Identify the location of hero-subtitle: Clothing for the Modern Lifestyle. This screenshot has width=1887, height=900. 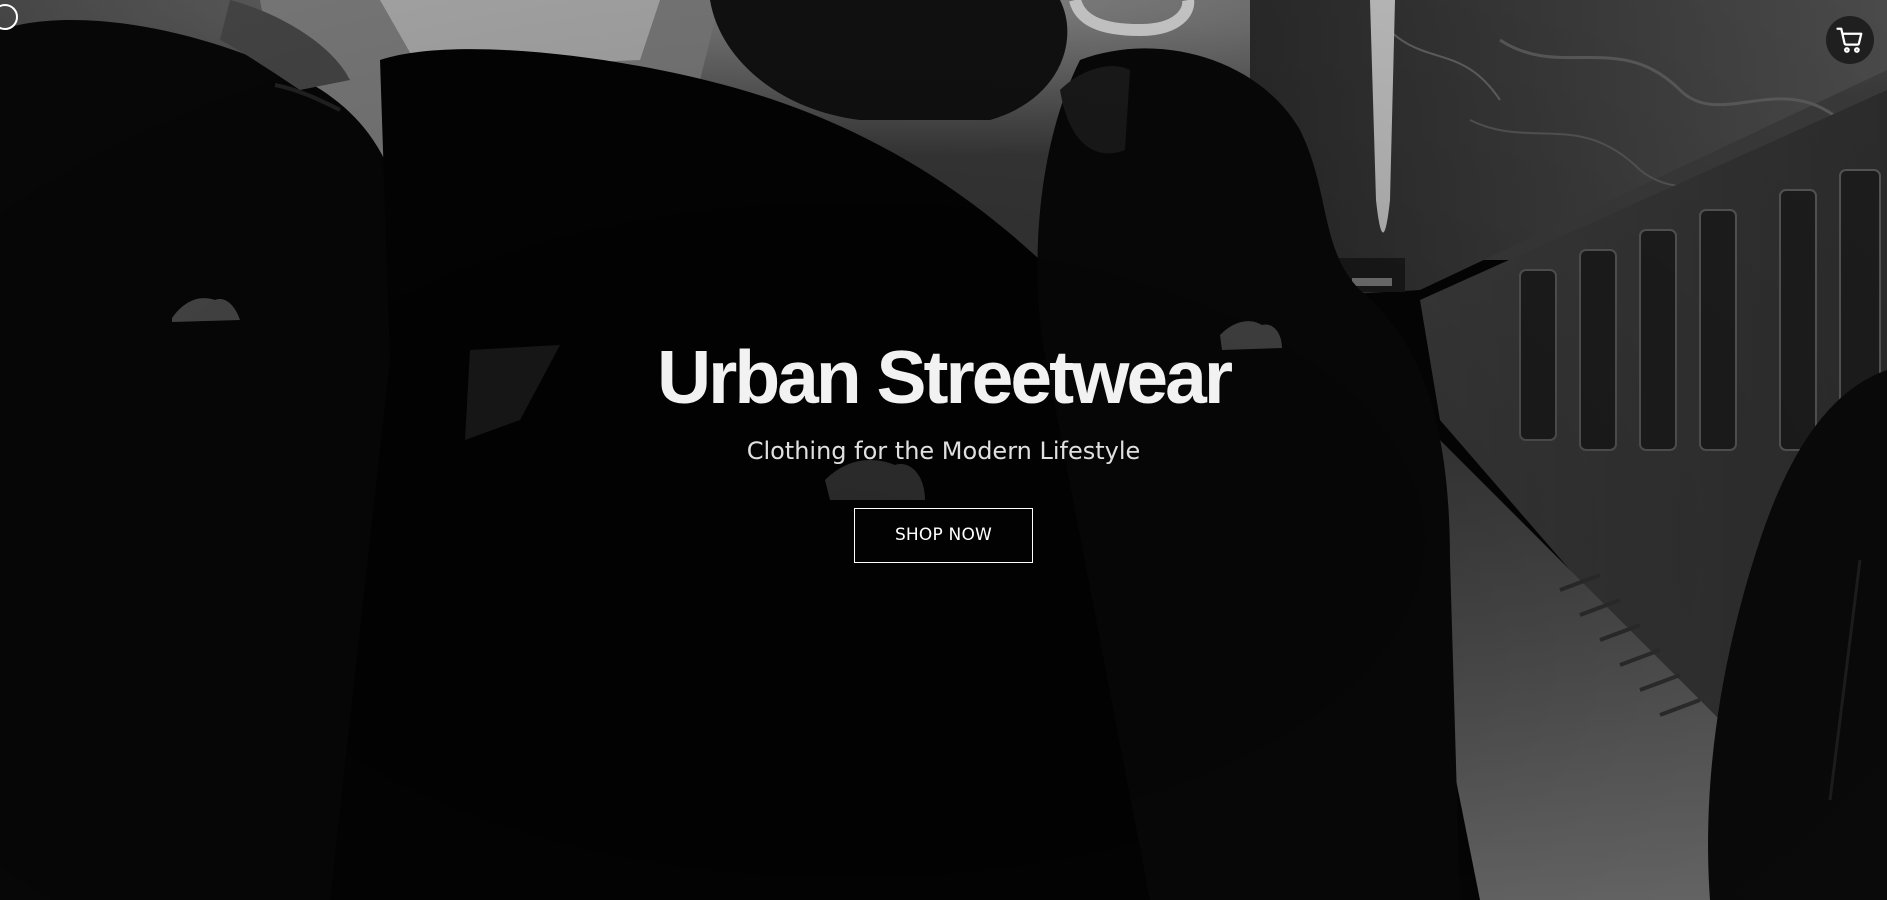
(943, 451).